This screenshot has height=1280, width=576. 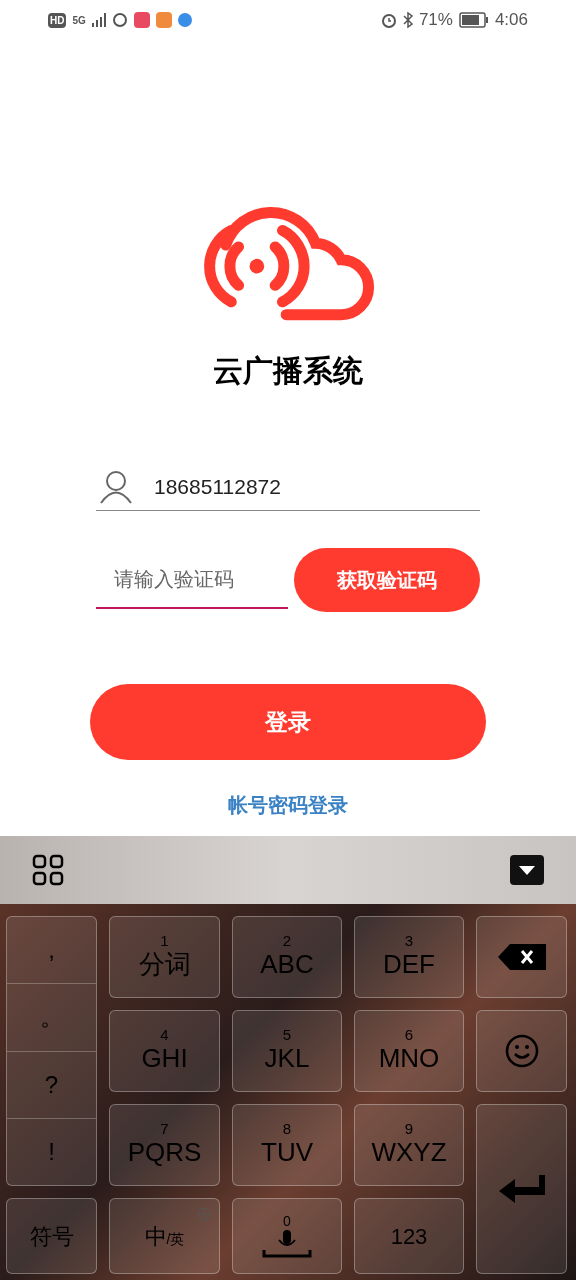 What do you see at coordinates (287, 1145) in the screenshot?
I see `keyboard-key: 8 TUV` at bounding box center [287, 1145].